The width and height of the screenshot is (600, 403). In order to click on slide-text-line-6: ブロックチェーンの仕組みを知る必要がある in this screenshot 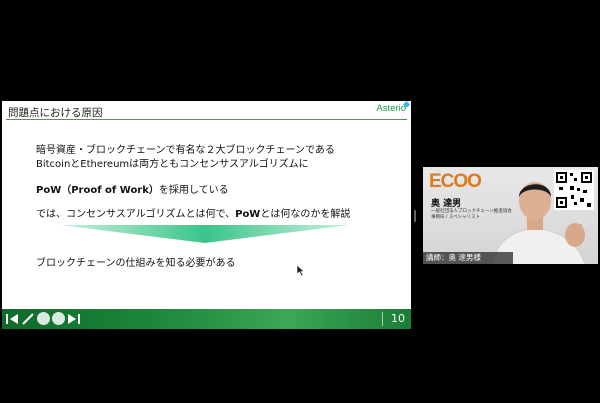, I will do `click(136, 263)`.